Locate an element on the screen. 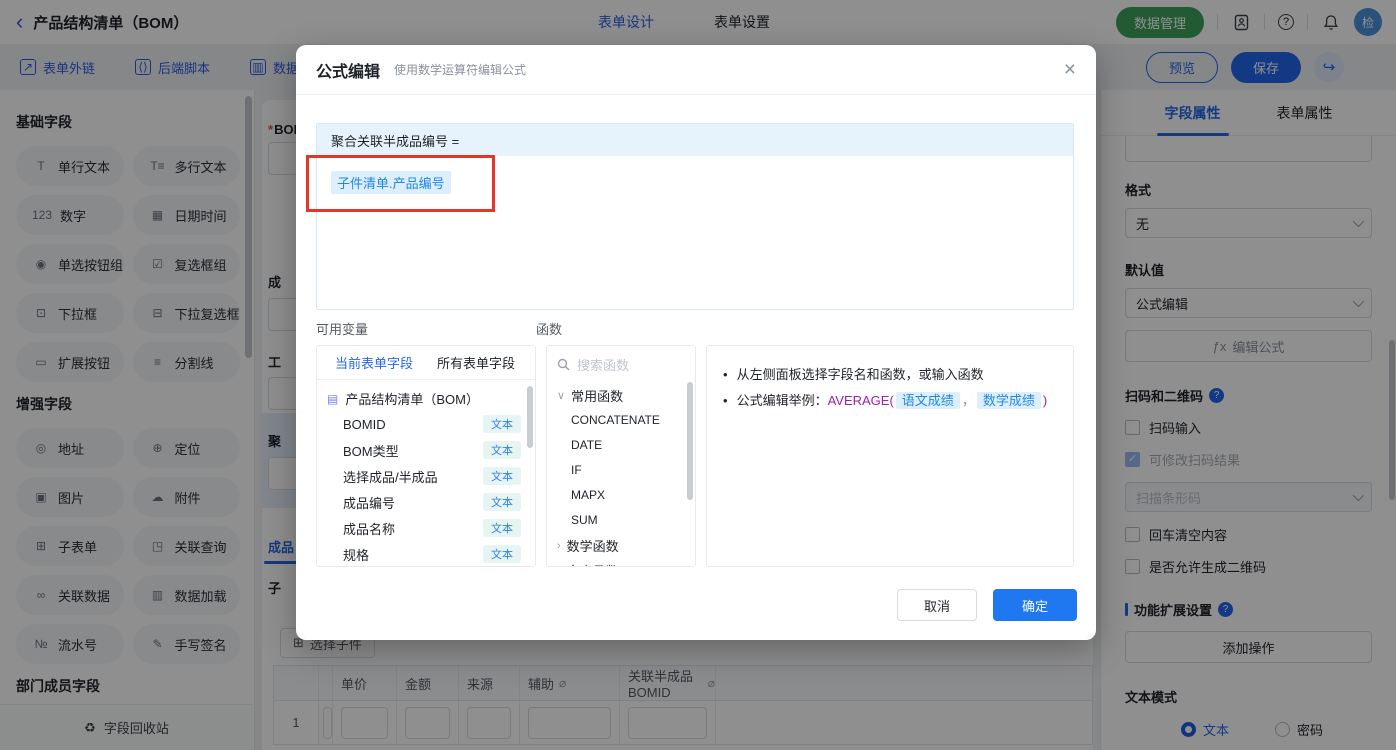 The width and height of the screenshot is (1396, 750). function-items: CONCATENATE DATE IF MAPX SUM is located at coordinates (621, 470).